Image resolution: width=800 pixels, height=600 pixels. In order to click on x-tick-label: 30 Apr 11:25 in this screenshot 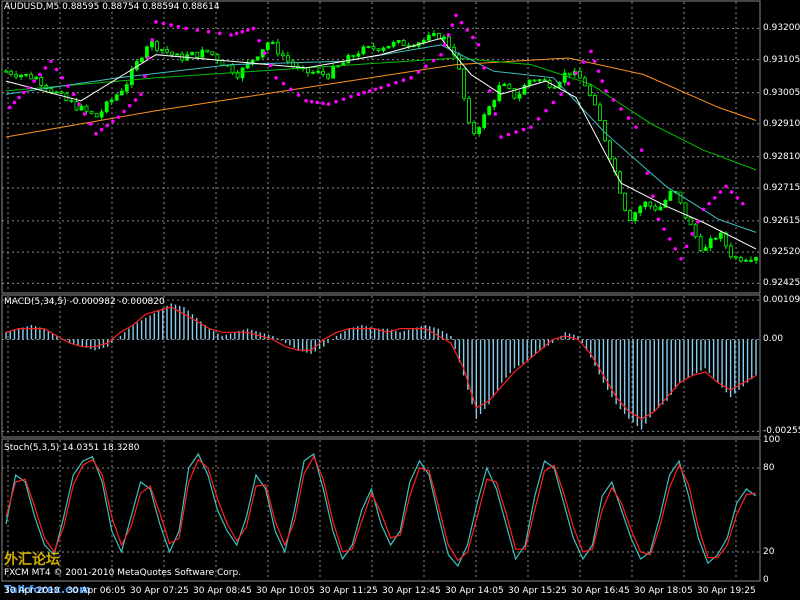, I will do `click(348, 591)`.